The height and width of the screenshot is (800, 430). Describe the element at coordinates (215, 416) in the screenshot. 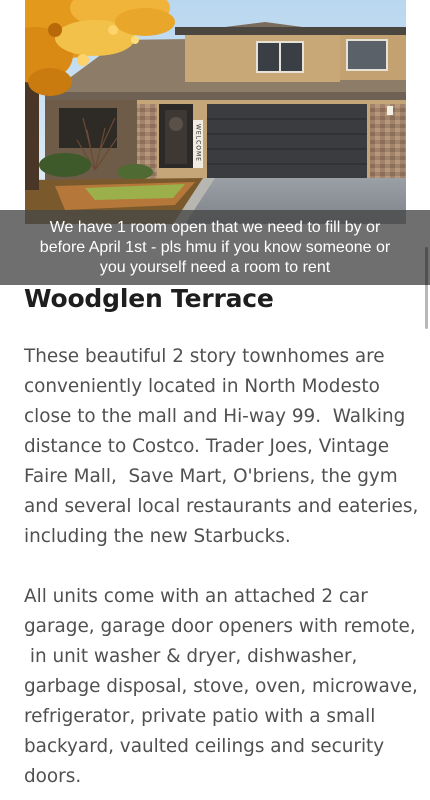

I see `description-line: close to the mall and Hi-way 99. Walking` at that location.